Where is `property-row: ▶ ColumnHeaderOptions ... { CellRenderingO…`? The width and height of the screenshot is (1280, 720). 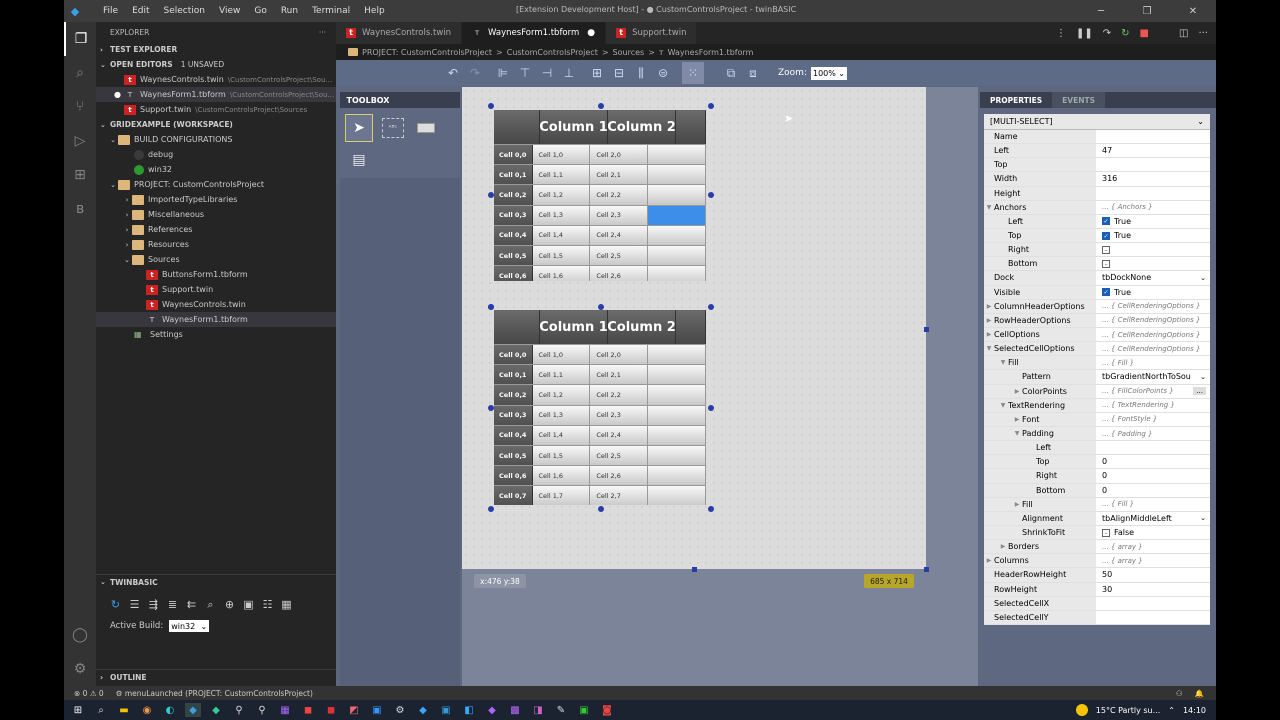
property-row: ▶ ColumnHeaderOptions ... { CellRenderingO… is located at coordinates (1097, 306).